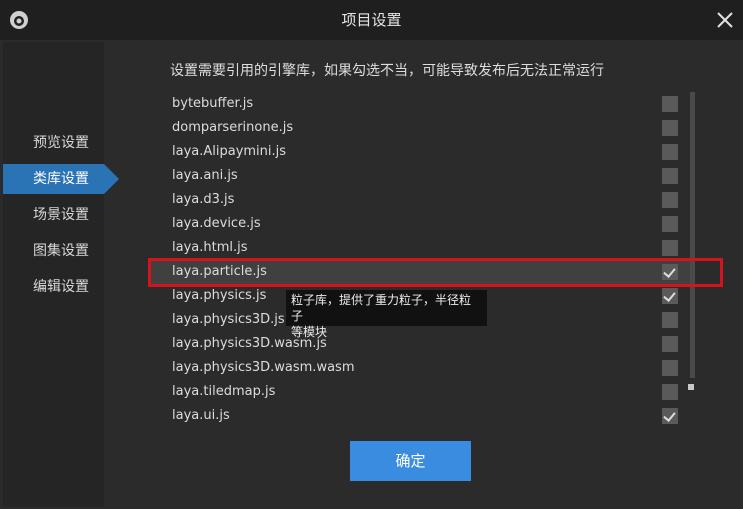 The height and width of the screenshot is (509, 743). I want to click on tooltip-line: 粒子库，提供了重力粒子，半径粒子, so click(381, 308).